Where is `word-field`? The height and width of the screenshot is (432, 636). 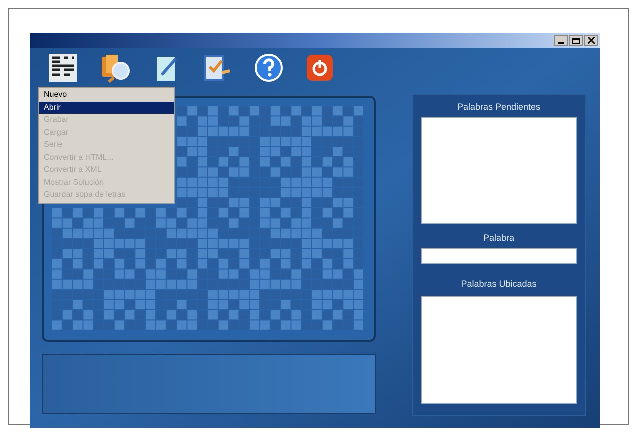
word-field is located at coordinates (499, 256).